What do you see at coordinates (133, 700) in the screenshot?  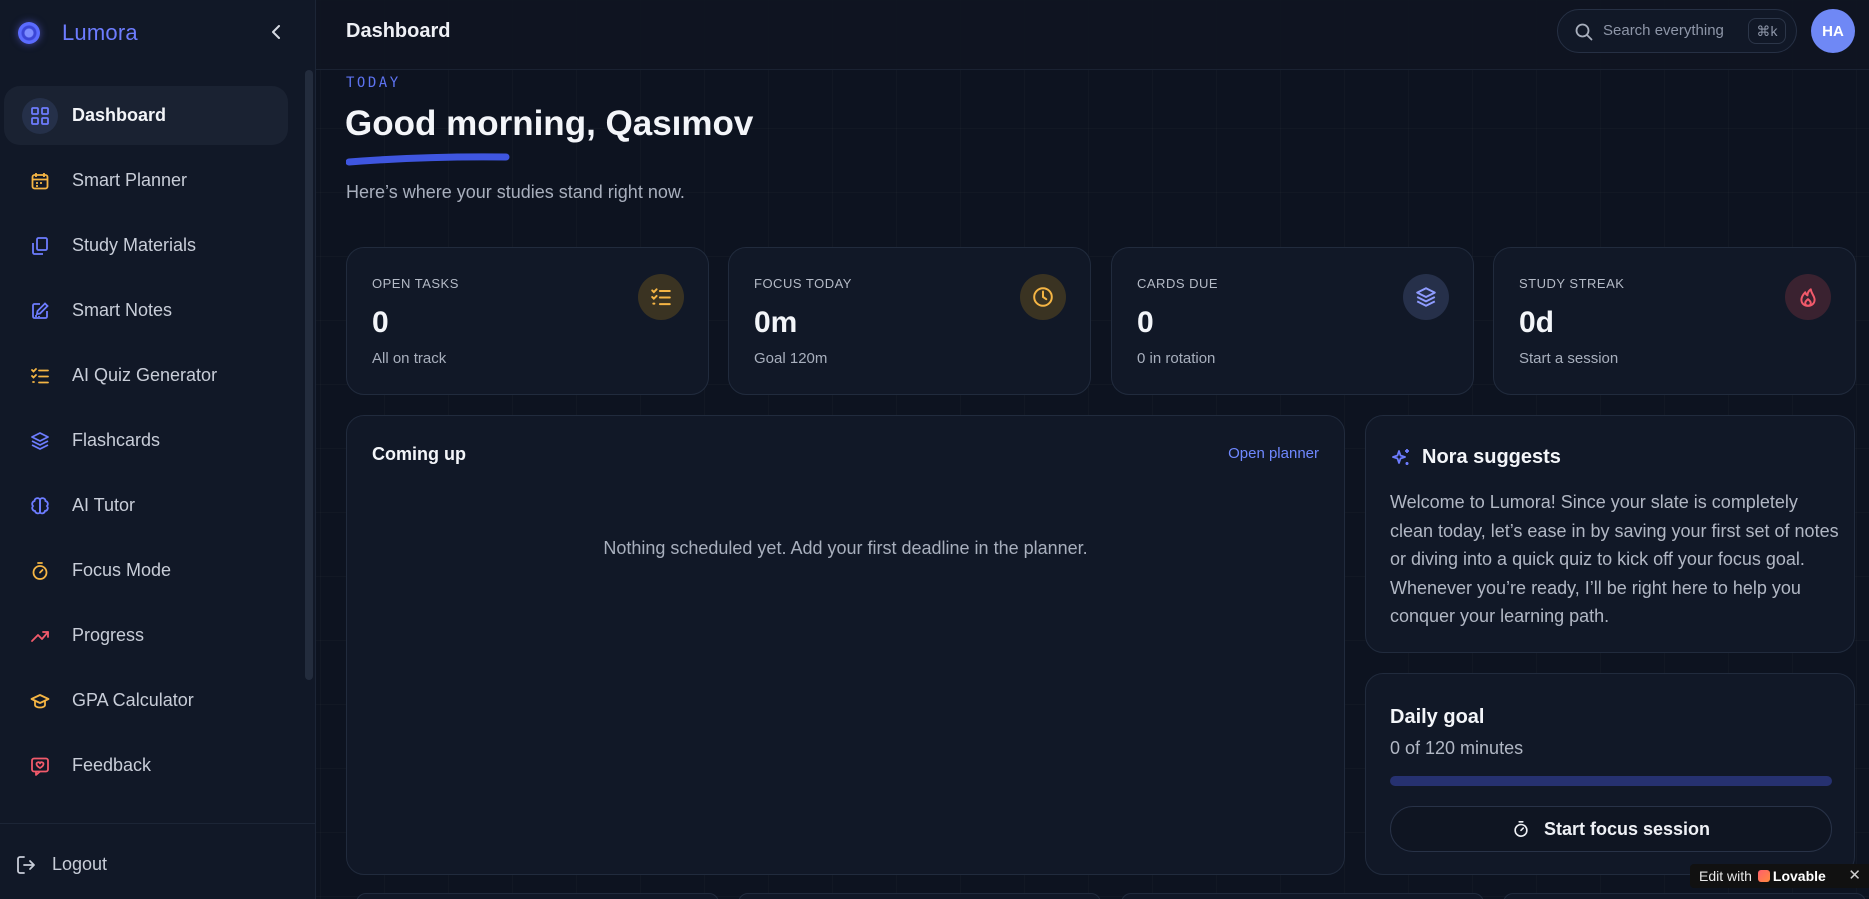 I see `sidebar-item-label: GPA Calculator` at bounding box center [133, 700].